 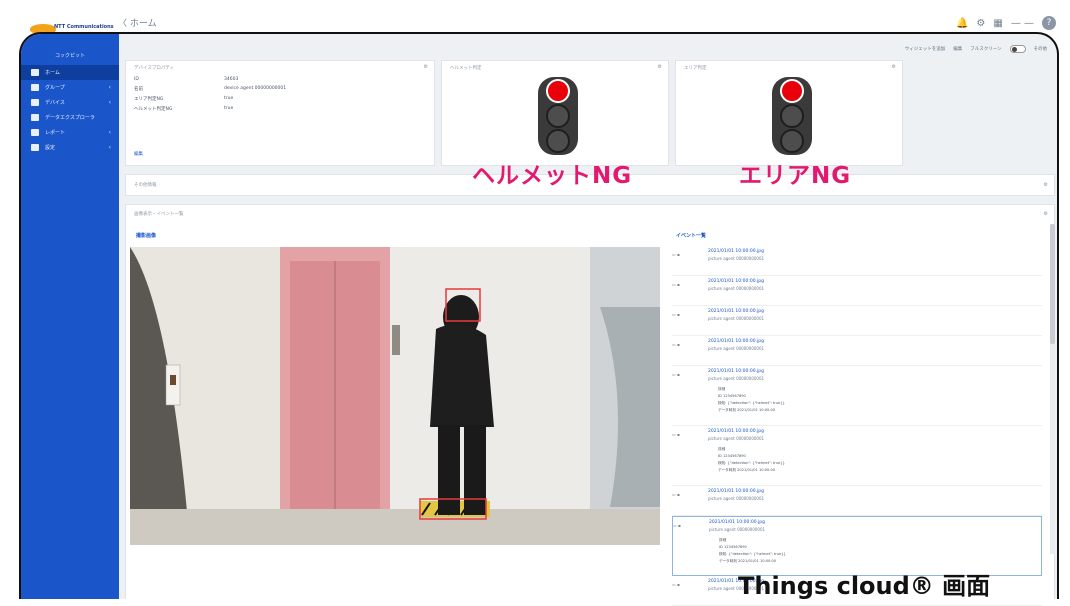 What do you see at coordinates (280, 79) in the screenshot?
I see `property-row: ID 34603` at bounding box center [280, 79].